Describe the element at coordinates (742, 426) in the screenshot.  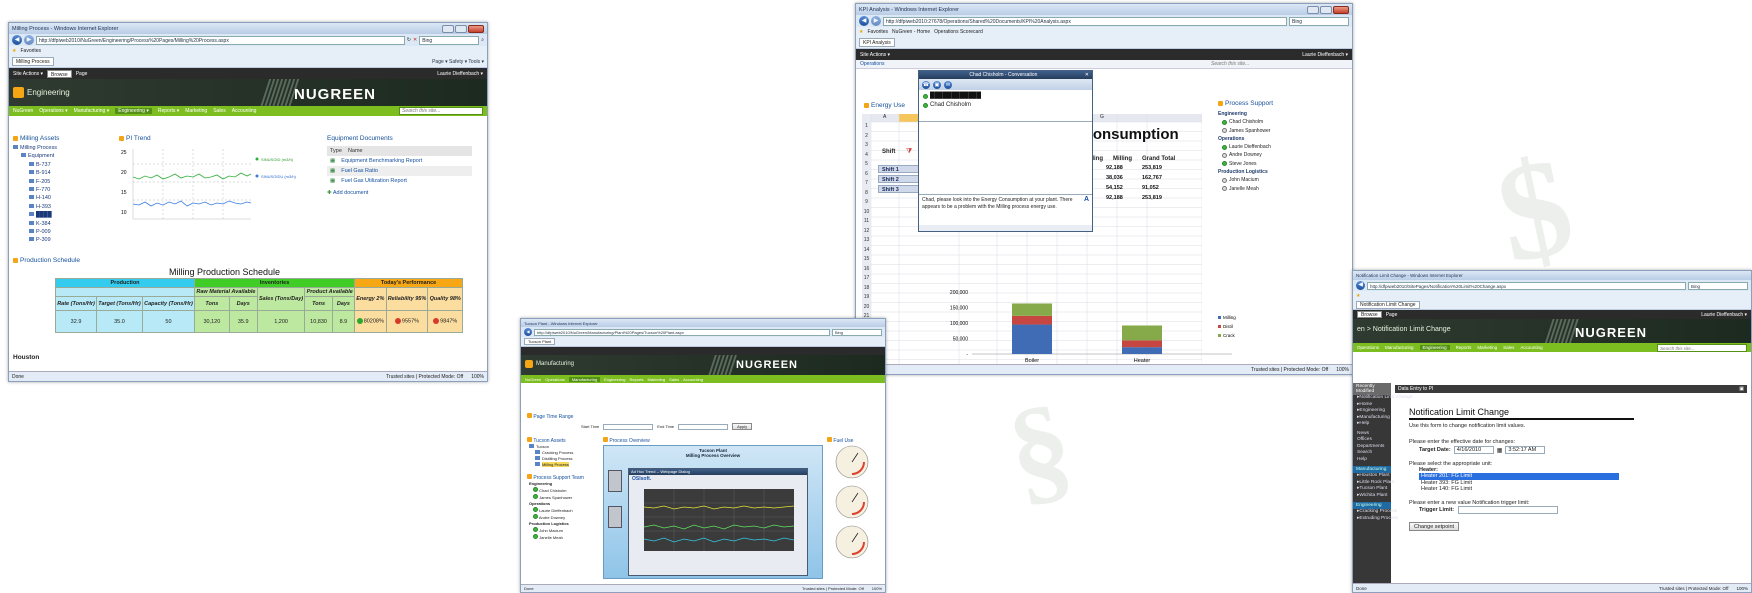
I see `apply-button: Apply` at that location.